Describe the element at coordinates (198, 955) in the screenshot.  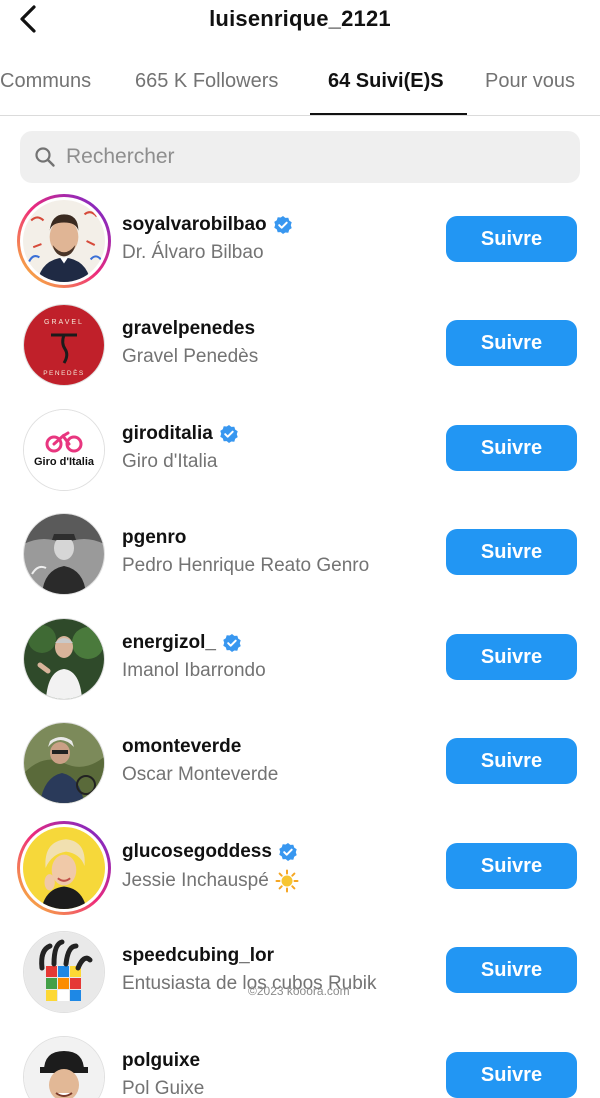
I see `username-text: speedcubing_lor` at that location.